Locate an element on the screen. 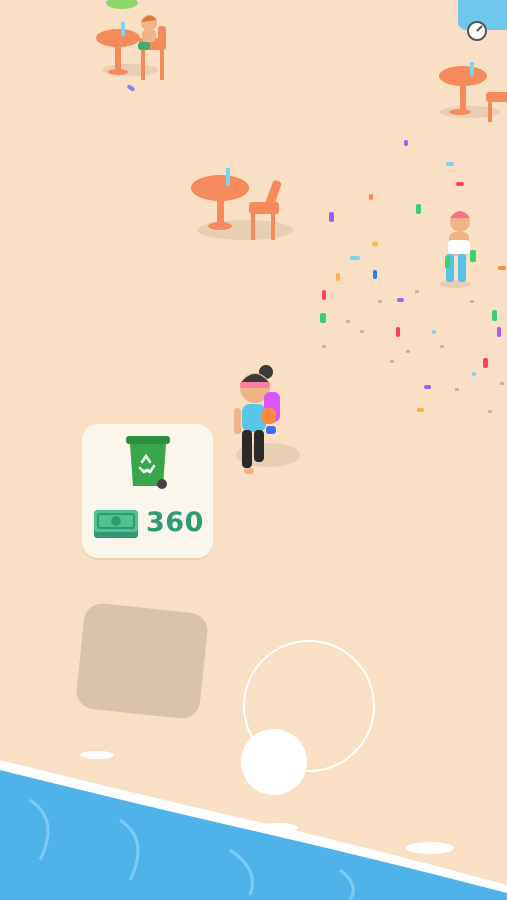 This screenshot has height=900, width=507. upgrade-cost: 360 is located at coordinates (175, 522).